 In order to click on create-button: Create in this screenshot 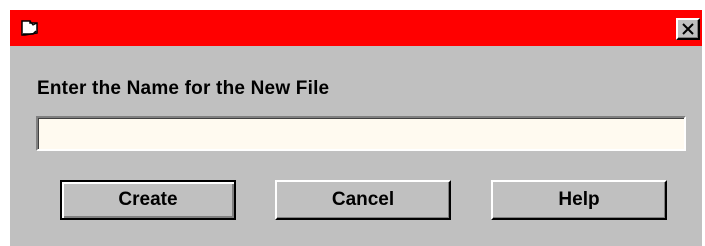, I will do `click(148, 200)`.